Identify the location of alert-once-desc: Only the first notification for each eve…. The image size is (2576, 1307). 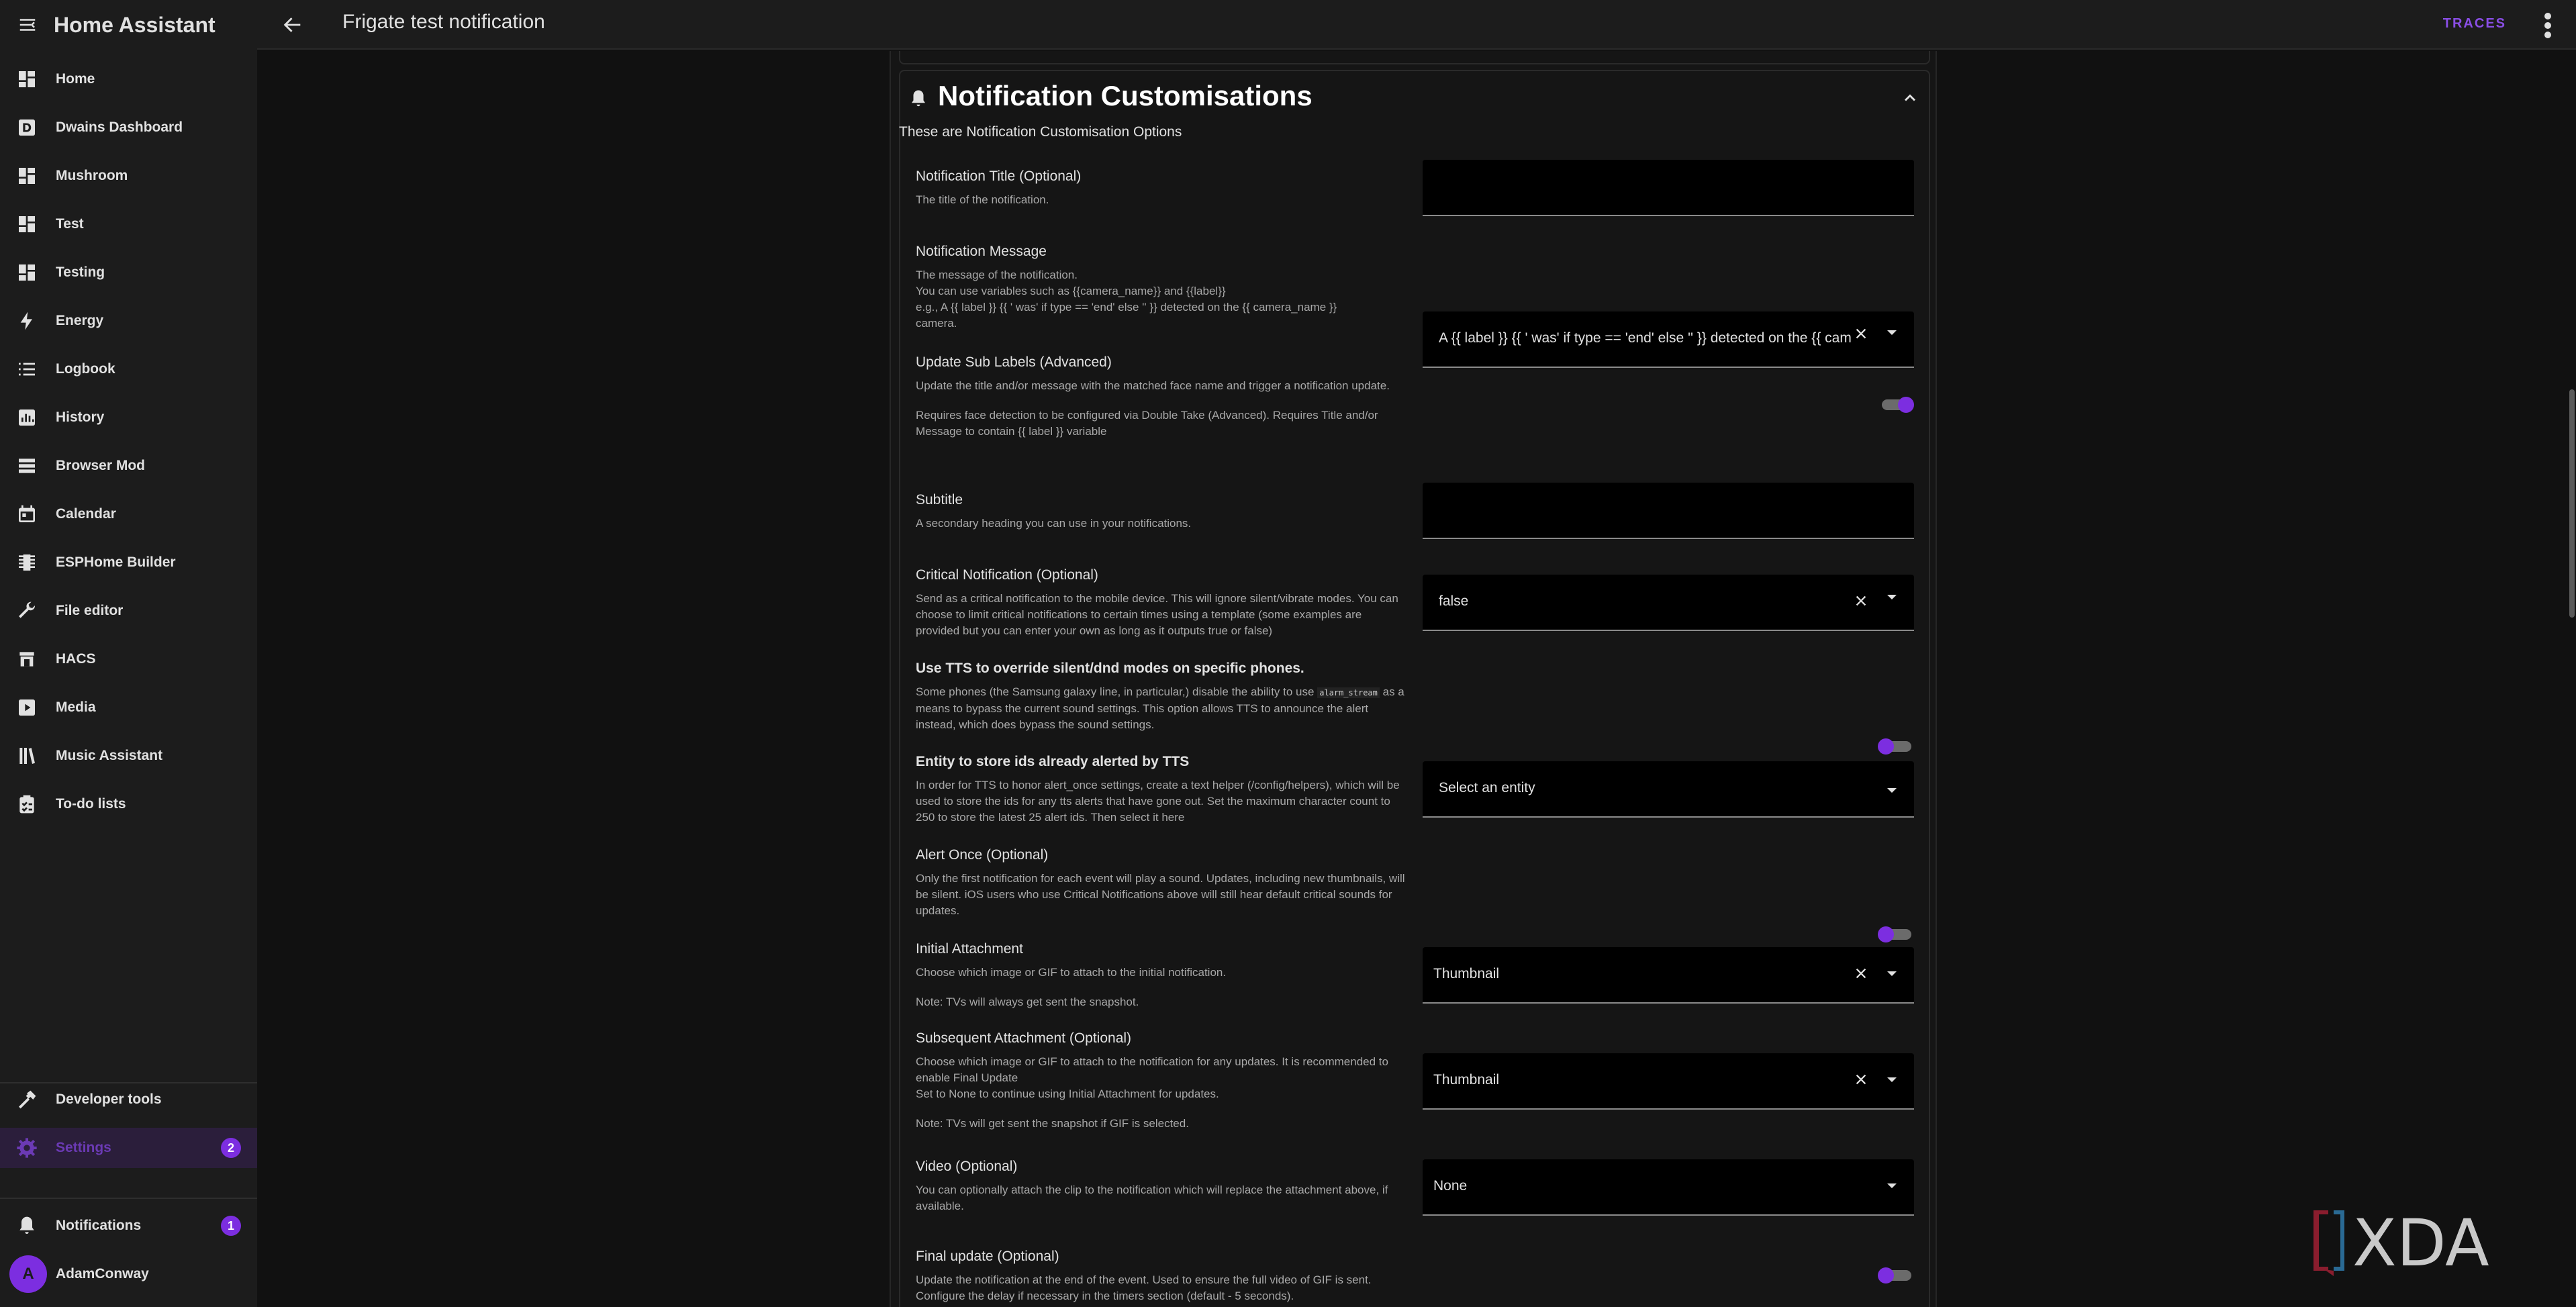
(1161, 895).